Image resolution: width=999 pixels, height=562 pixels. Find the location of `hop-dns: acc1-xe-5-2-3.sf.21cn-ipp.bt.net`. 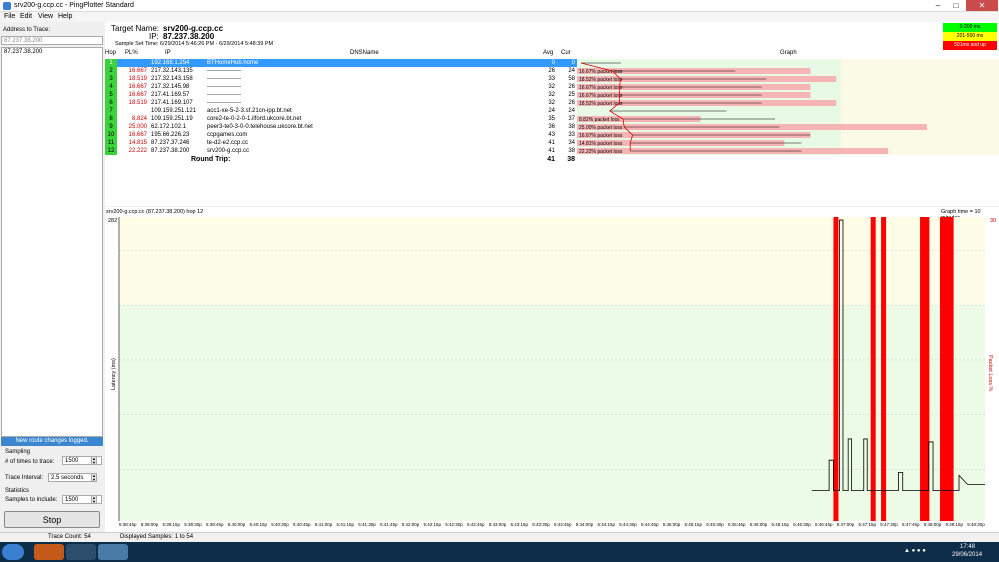

hop-dns: acc1-xe-5-2-3.sf.21cn-ipp.bt.net is located at coordinates (249, 111).